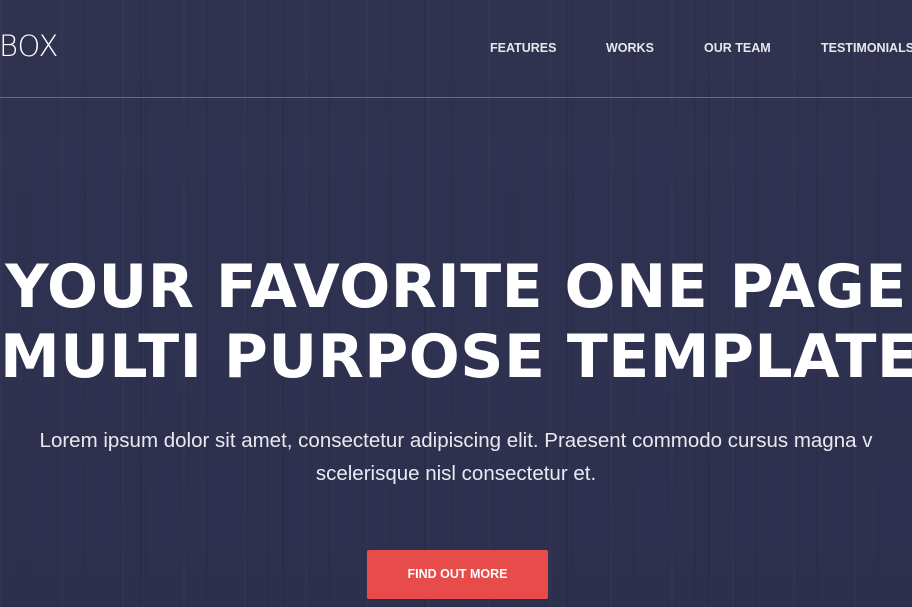 The height and width of the screenshot is (607, 912). I want to click on nav-item-our-team: OUR TEAM, so click(737, 48).